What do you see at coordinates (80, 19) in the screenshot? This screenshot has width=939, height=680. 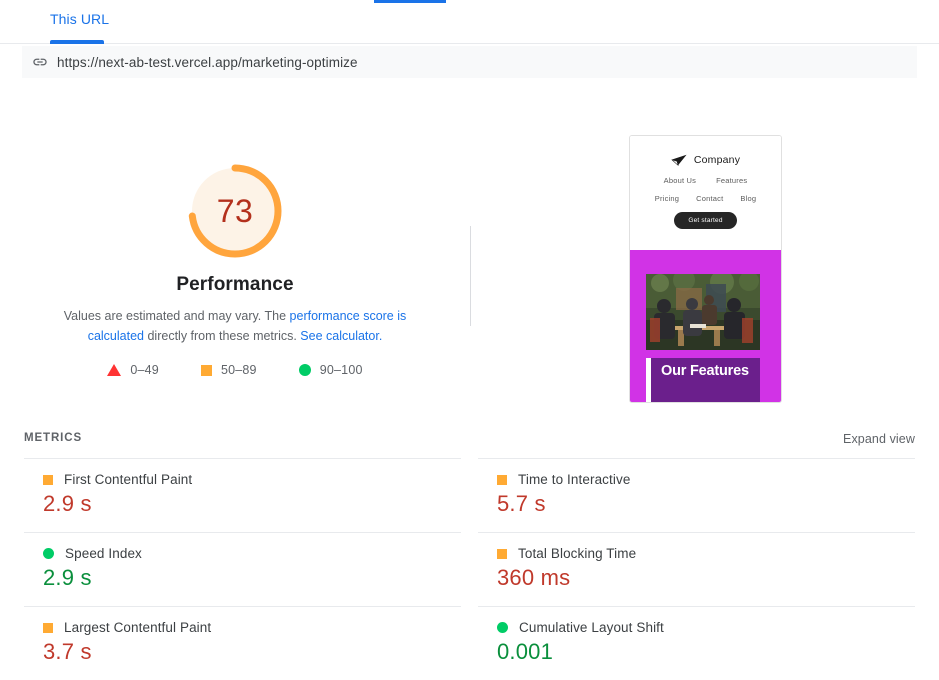 I see `tab-this-url-label: This URL` at bounding box center [80, 19].